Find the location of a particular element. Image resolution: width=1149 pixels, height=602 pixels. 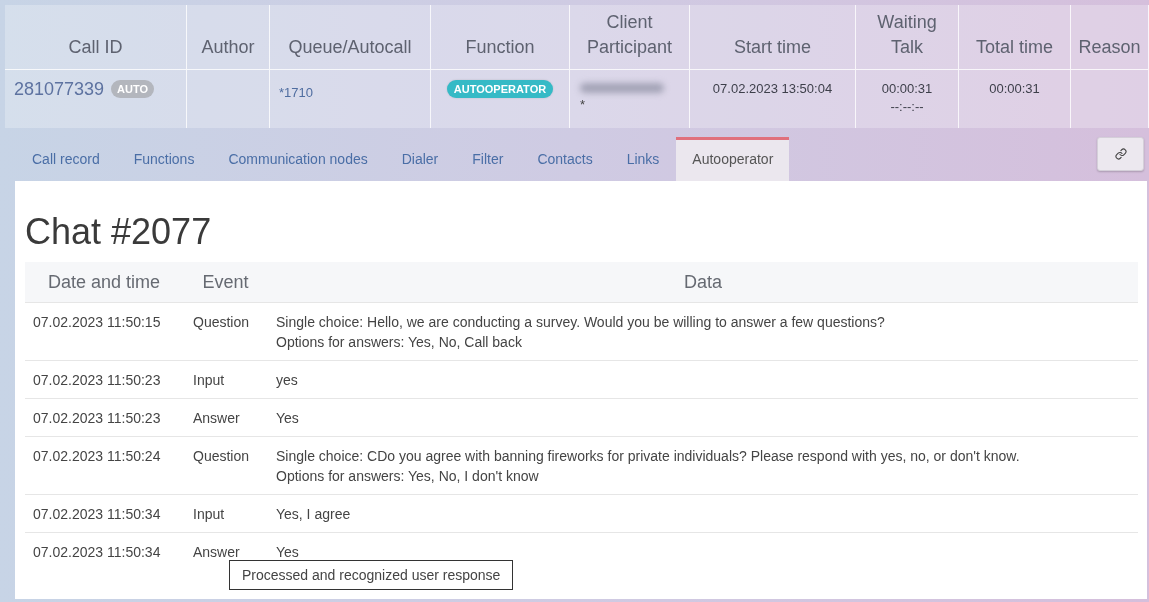

tooltip: Processed and recognized user response is located at coordinates (371, 575).